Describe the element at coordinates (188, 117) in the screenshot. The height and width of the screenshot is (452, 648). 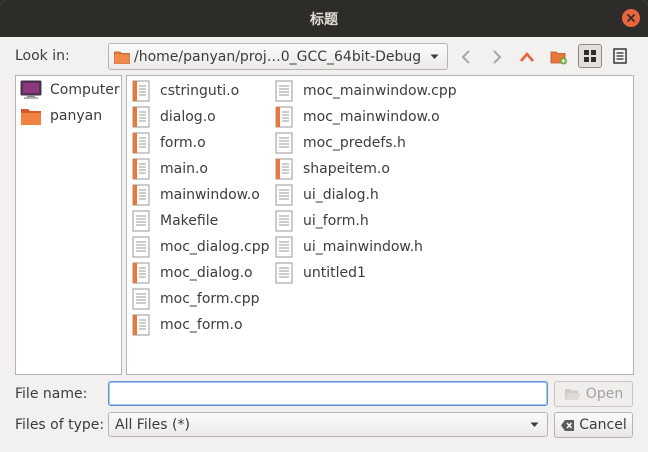
I see `file-name: dialog.o` at that location.